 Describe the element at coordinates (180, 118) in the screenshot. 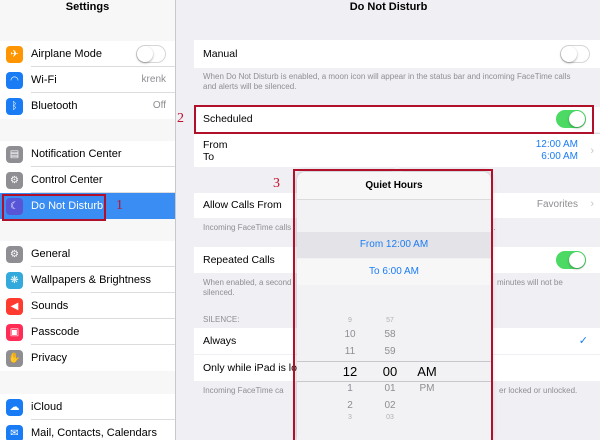

I see `annotation-number-2: 2` at that location.